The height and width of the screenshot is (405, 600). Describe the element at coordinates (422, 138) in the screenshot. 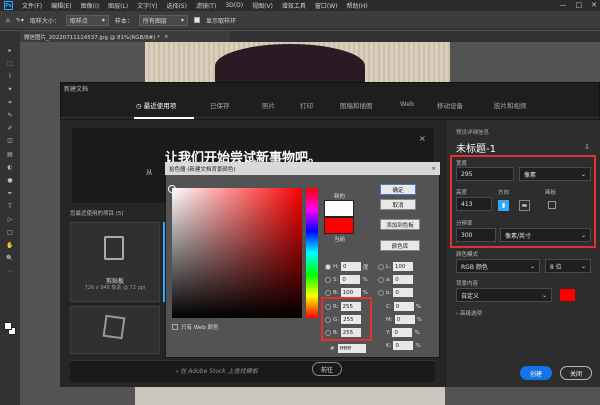

I see `close-banner-icon: ×` at that location.